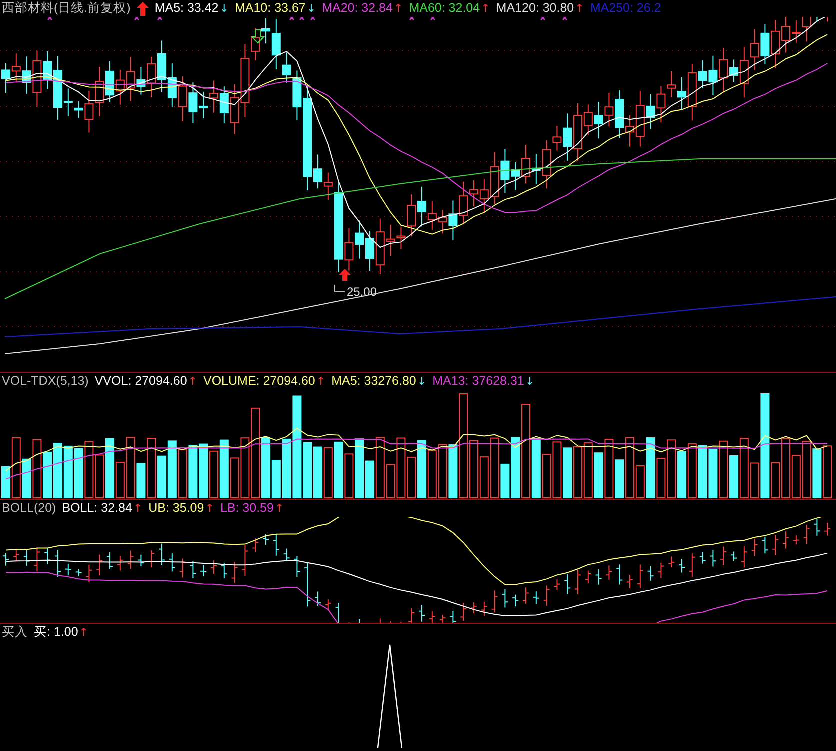 The image size is (836, 751). I want to click on indicator-value: MA13: 37628.31, so click(478, 381).